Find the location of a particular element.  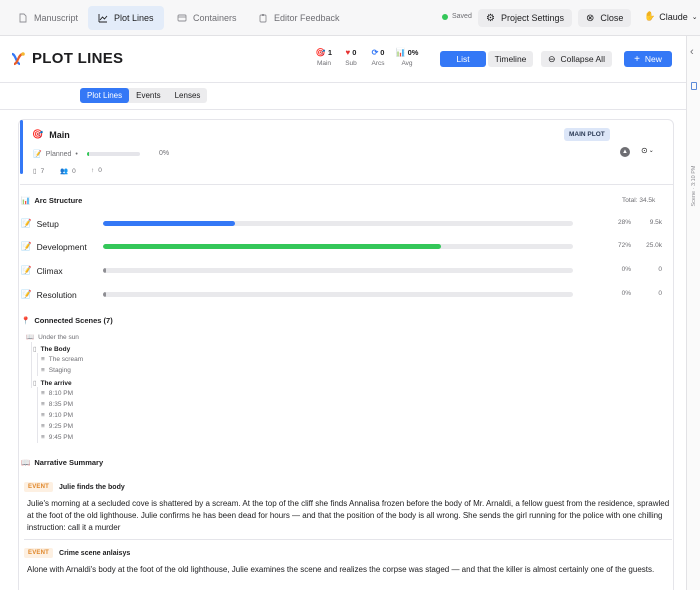

scene-document-icon is located at coordinates (694, 86).